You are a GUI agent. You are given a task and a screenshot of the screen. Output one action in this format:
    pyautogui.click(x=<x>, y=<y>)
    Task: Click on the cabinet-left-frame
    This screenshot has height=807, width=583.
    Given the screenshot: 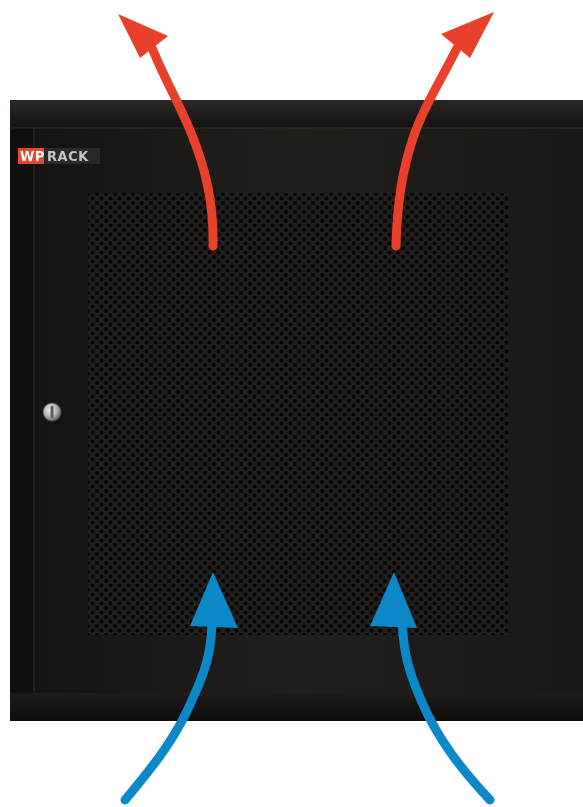 What is the action you would take?
    pyautogui.click(x=22, y=414)
    